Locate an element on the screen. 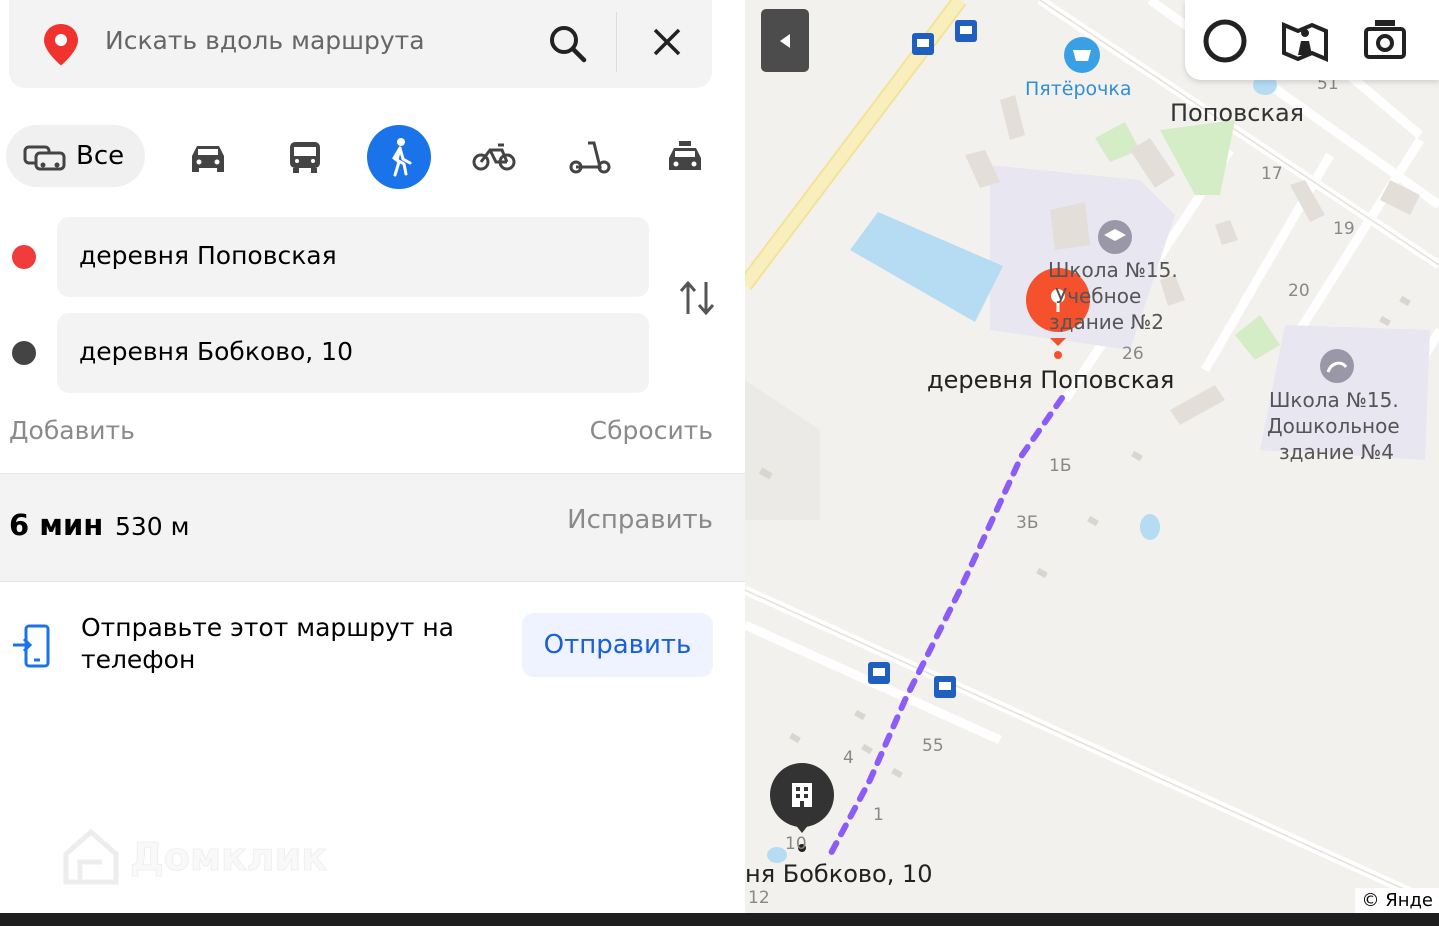 The height and width of the screenshot is (926, 1439). route-point-to: деревня Бобково, 10 is located at coordinates (372, 353).